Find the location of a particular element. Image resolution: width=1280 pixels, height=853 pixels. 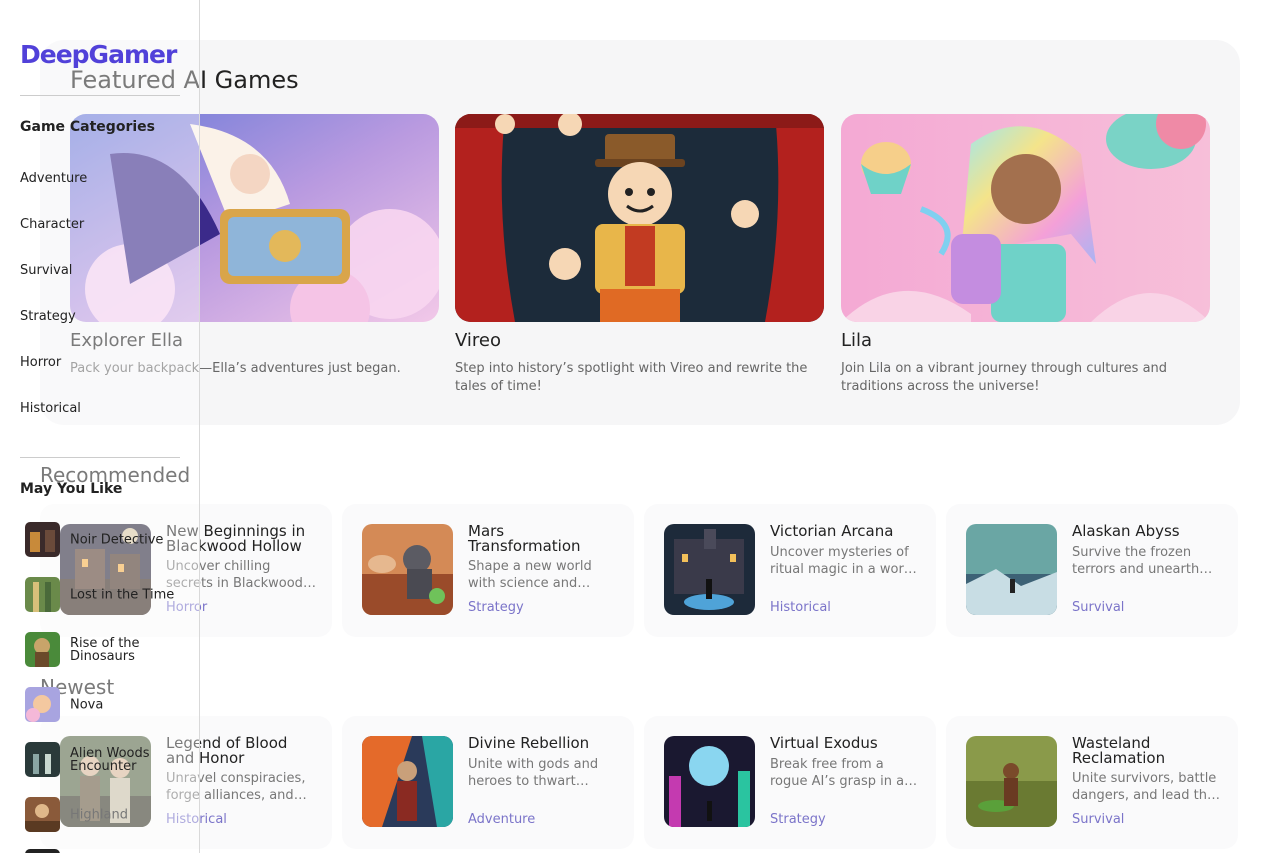

game-title: Mars Transformation is located at coordinates (544, 539).